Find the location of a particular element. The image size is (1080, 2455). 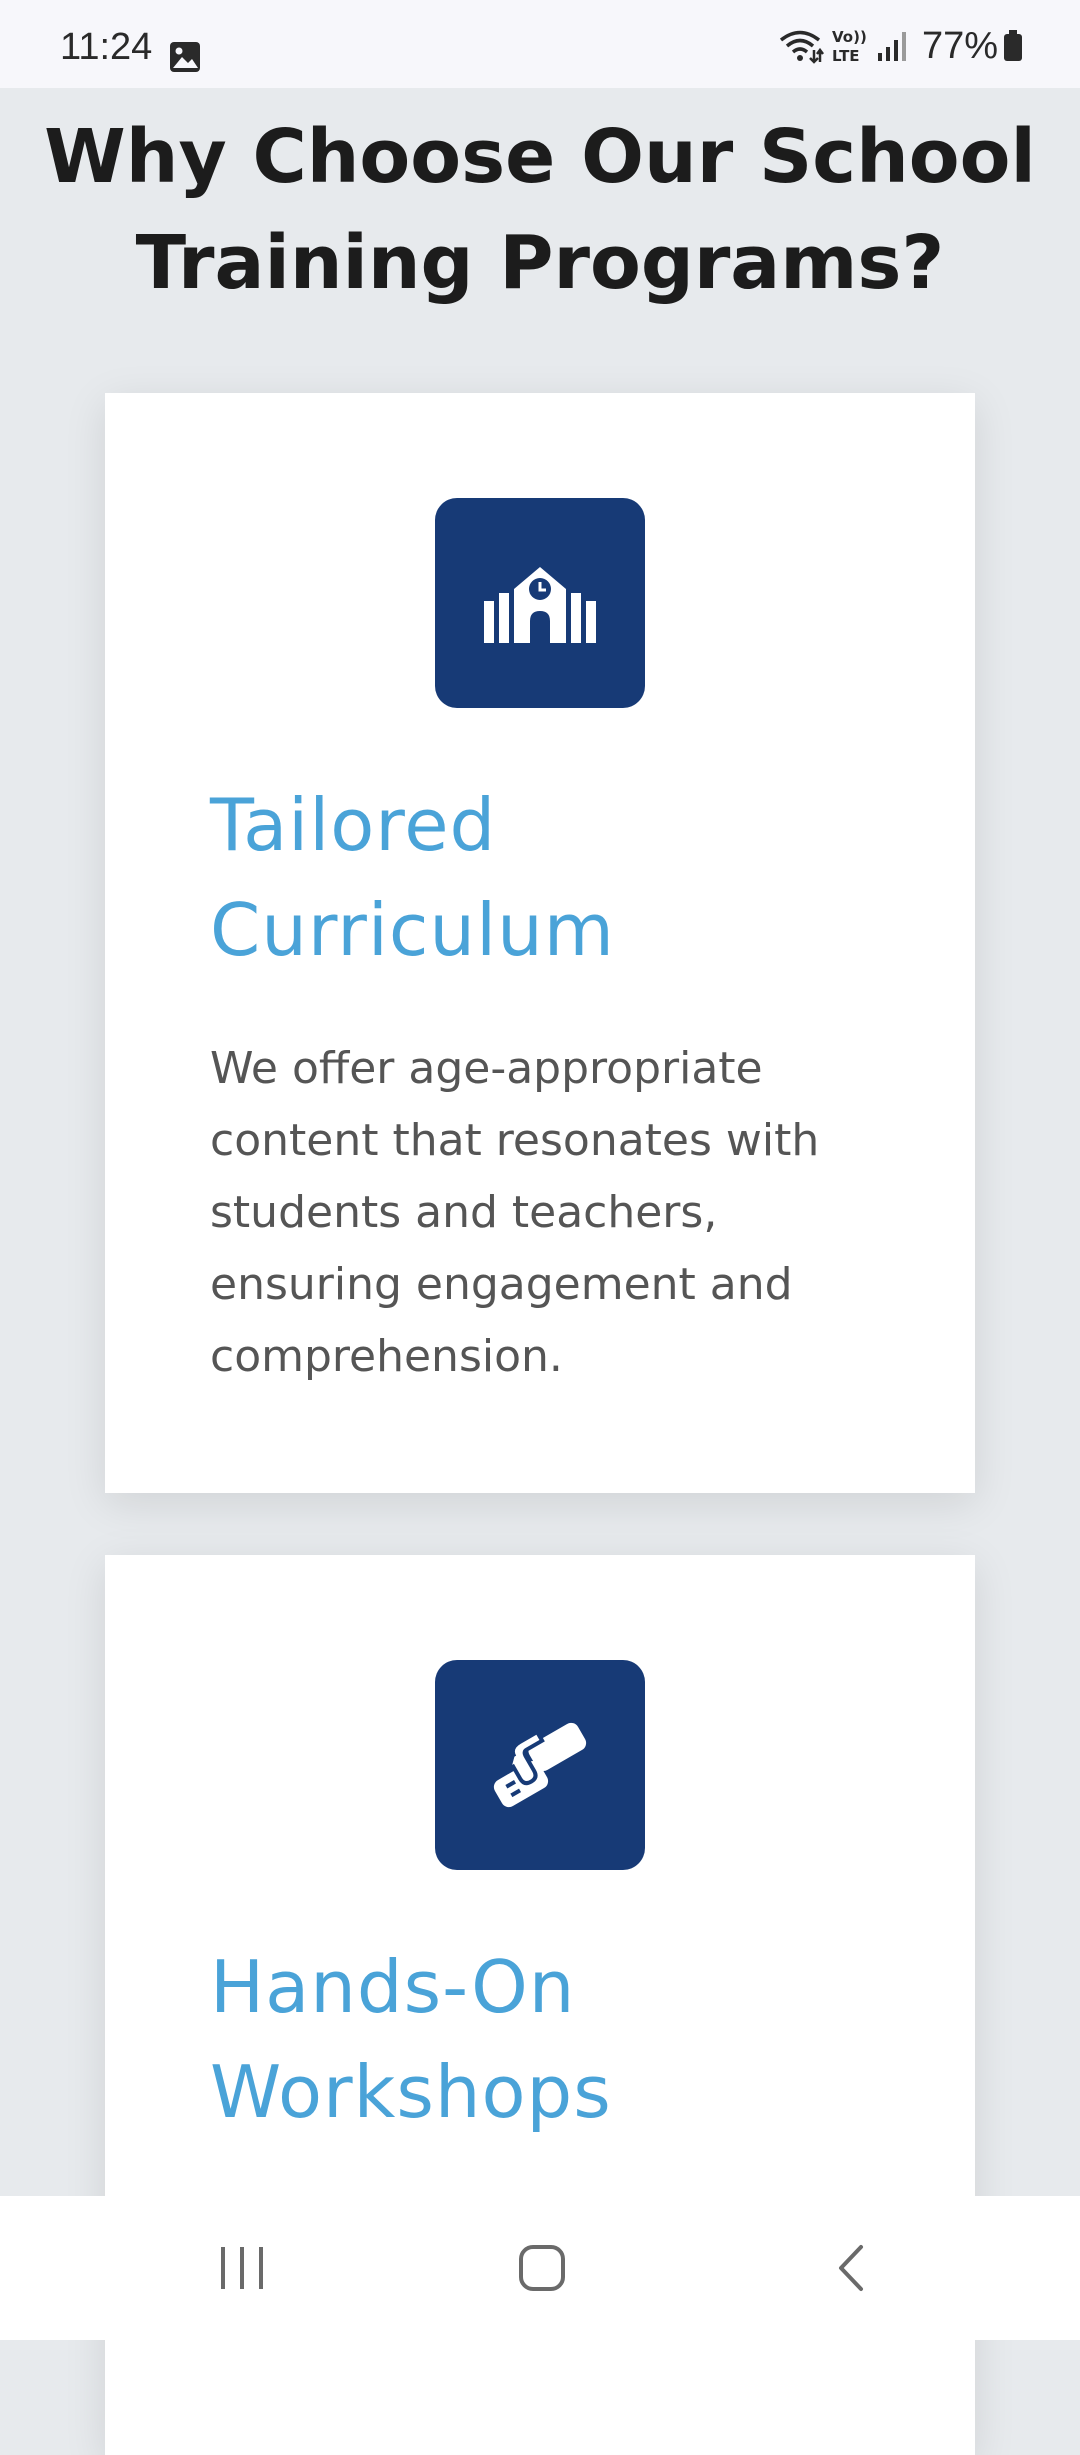

system-nav-bar is located at coordinates (540, 2268).